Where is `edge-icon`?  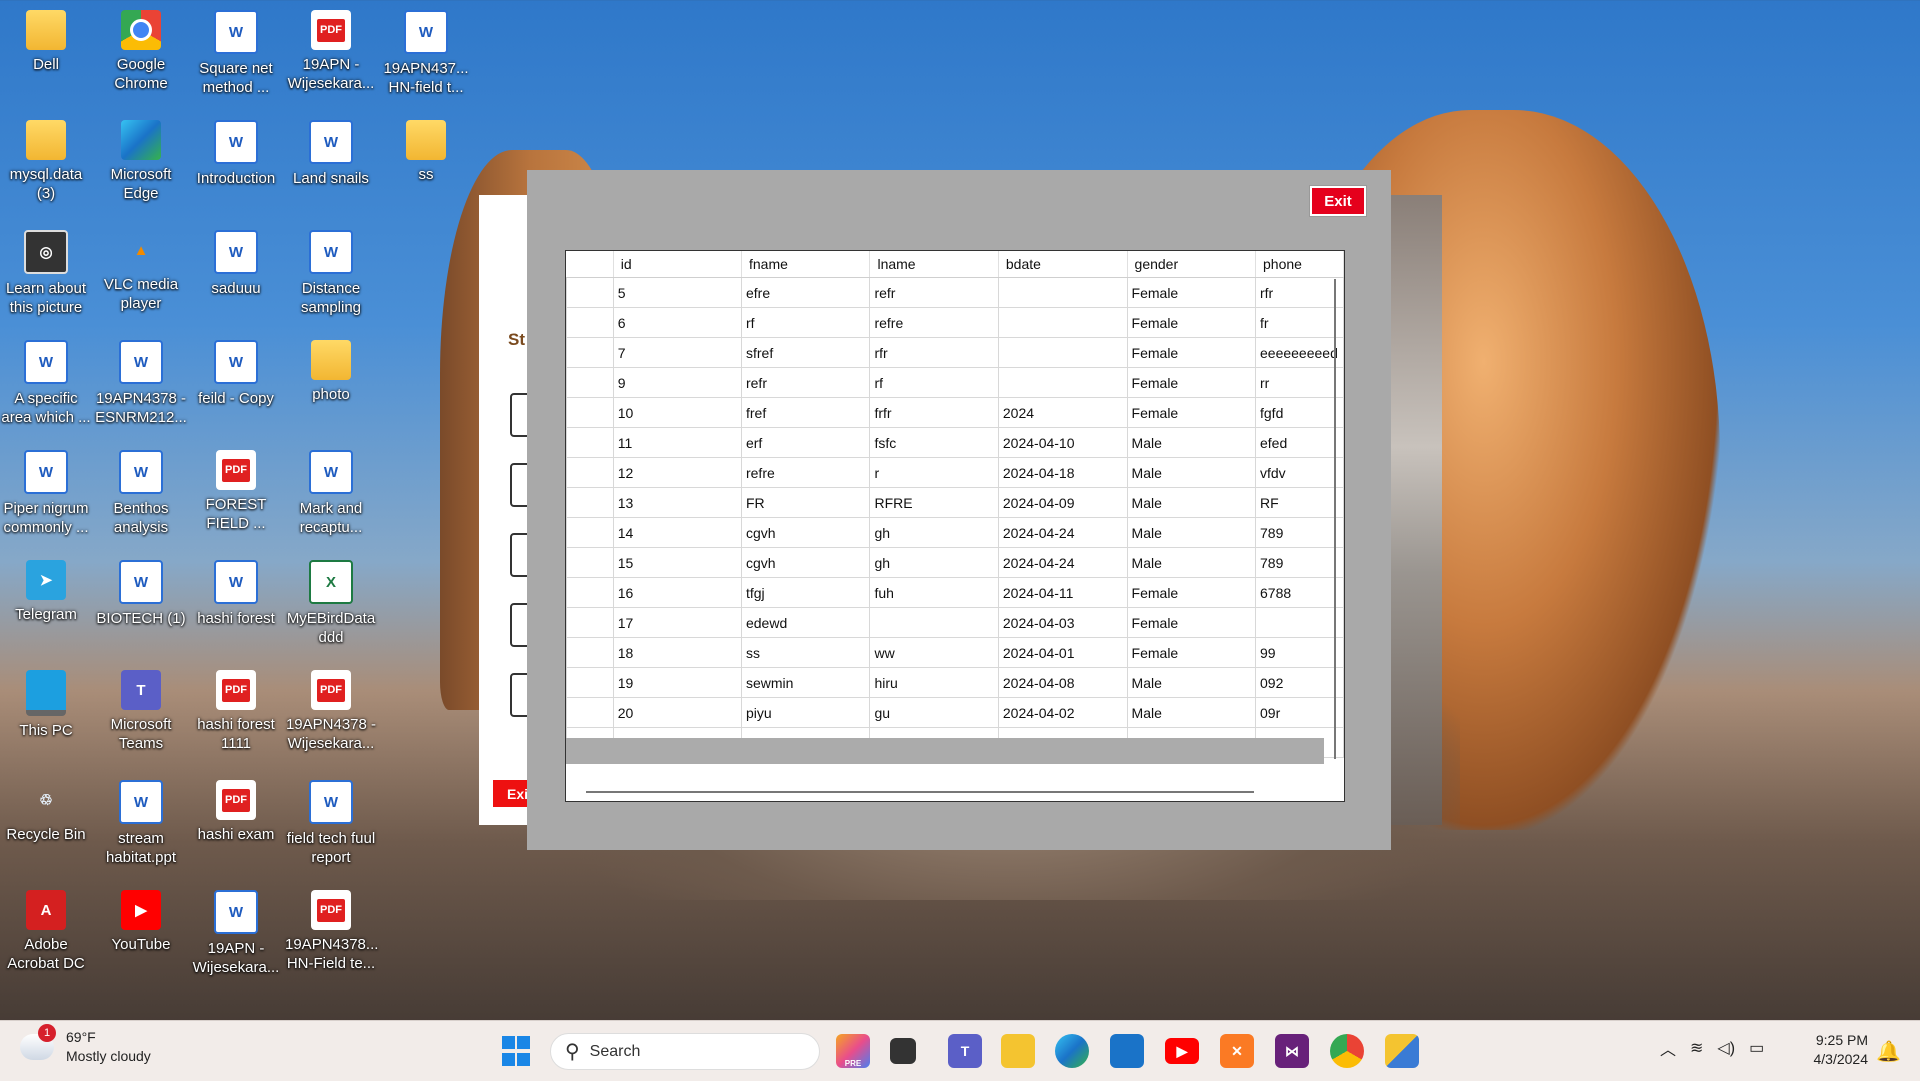
edge-icon is located at coordinates (1072, 1051).